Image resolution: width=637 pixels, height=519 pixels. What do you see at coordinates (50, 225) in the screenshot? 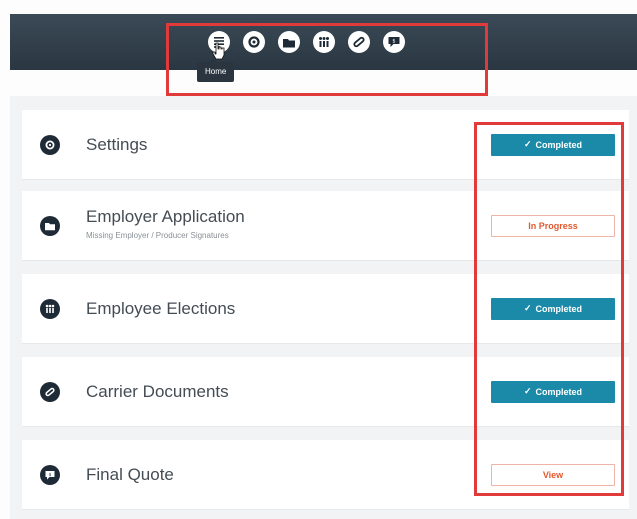
I see `folder-icon` at bounding box center [50, 225].